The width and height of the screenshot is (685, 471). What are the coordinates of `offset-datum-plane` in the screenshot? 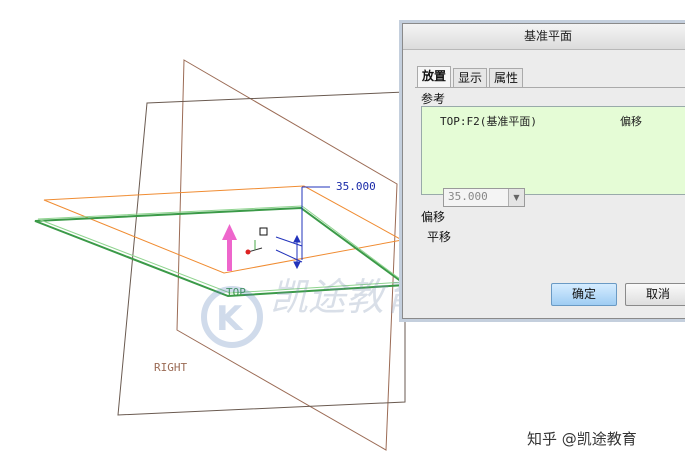 It's located at (223, 229).